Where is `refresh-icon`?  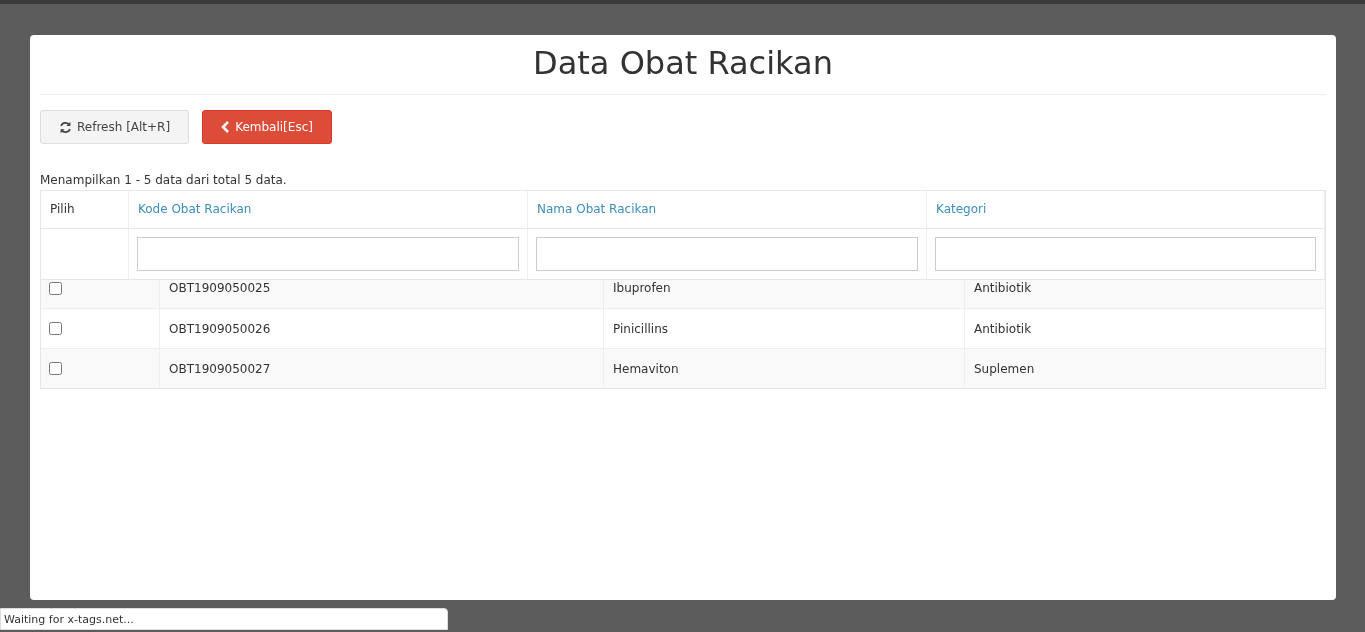
refresh-icon is located at coordinates (65, 127).